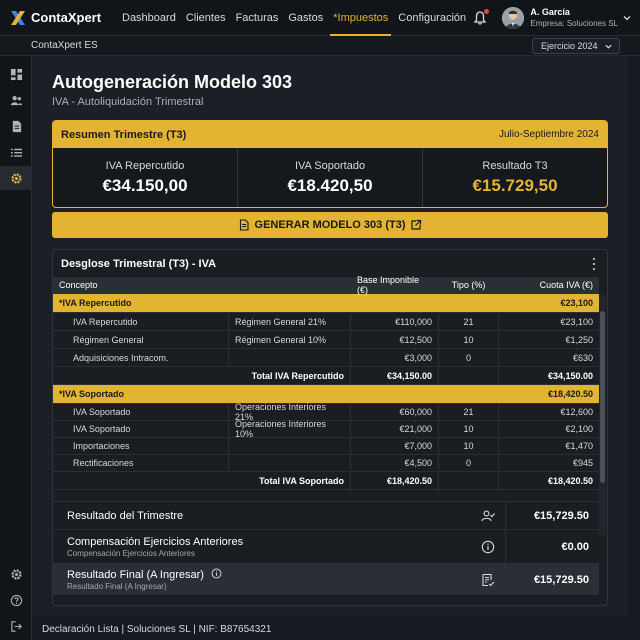 This screenshot has height=640, width=640. I want to click on cell-concepto: IVA Repercutido, so click(141, 321).